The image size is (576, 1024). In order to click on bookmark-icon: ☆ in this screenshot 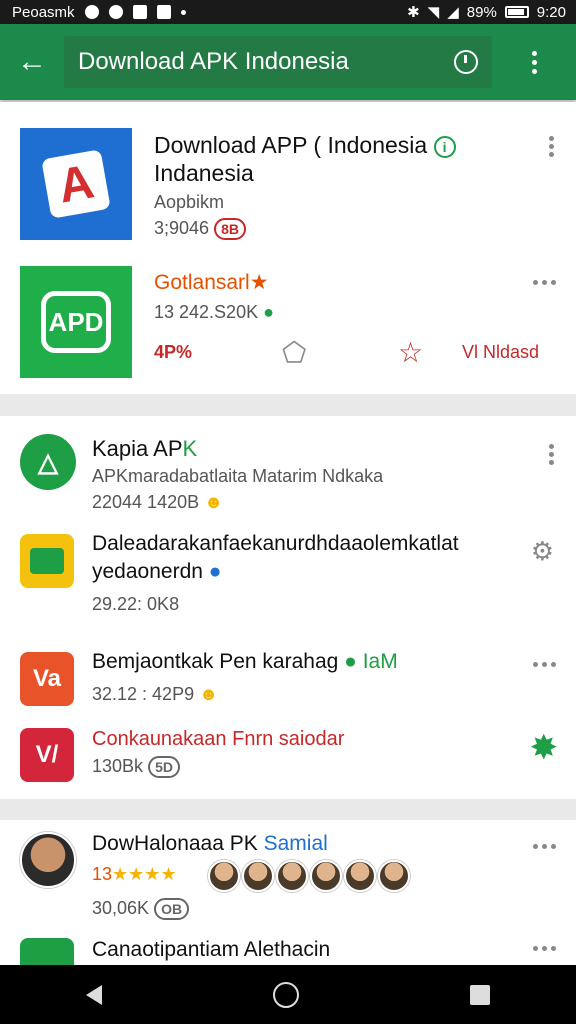, I will do `click(410, 352)`.